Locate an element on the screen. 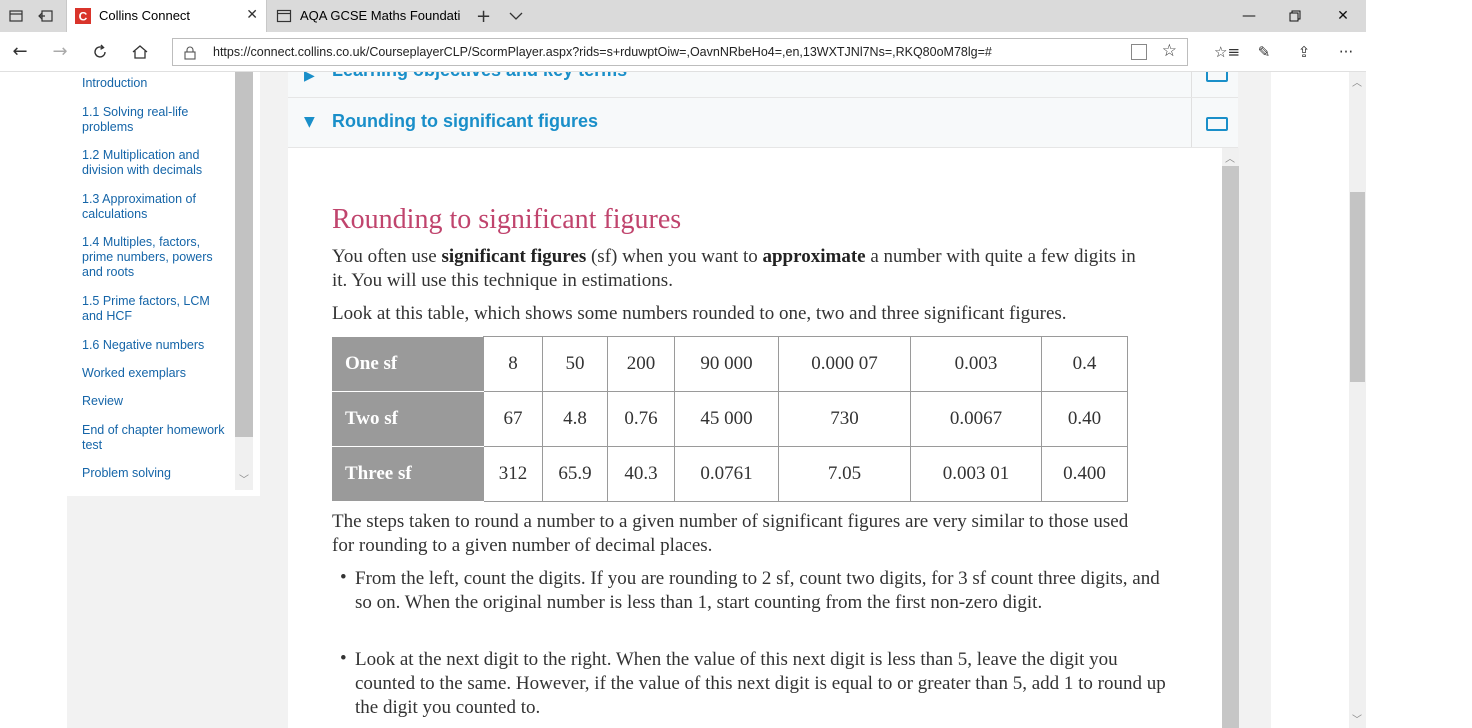 This screenshot has height=728, width=1472. refresh-icon is located at coordinates (100, 52).